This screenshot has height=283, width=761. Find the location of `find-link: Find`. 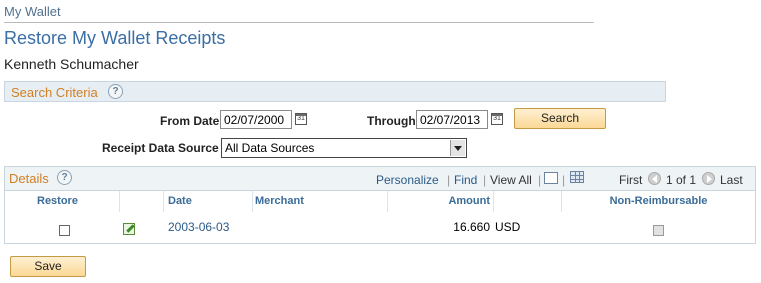

find-link: Find is located at coordinates (465, 180).